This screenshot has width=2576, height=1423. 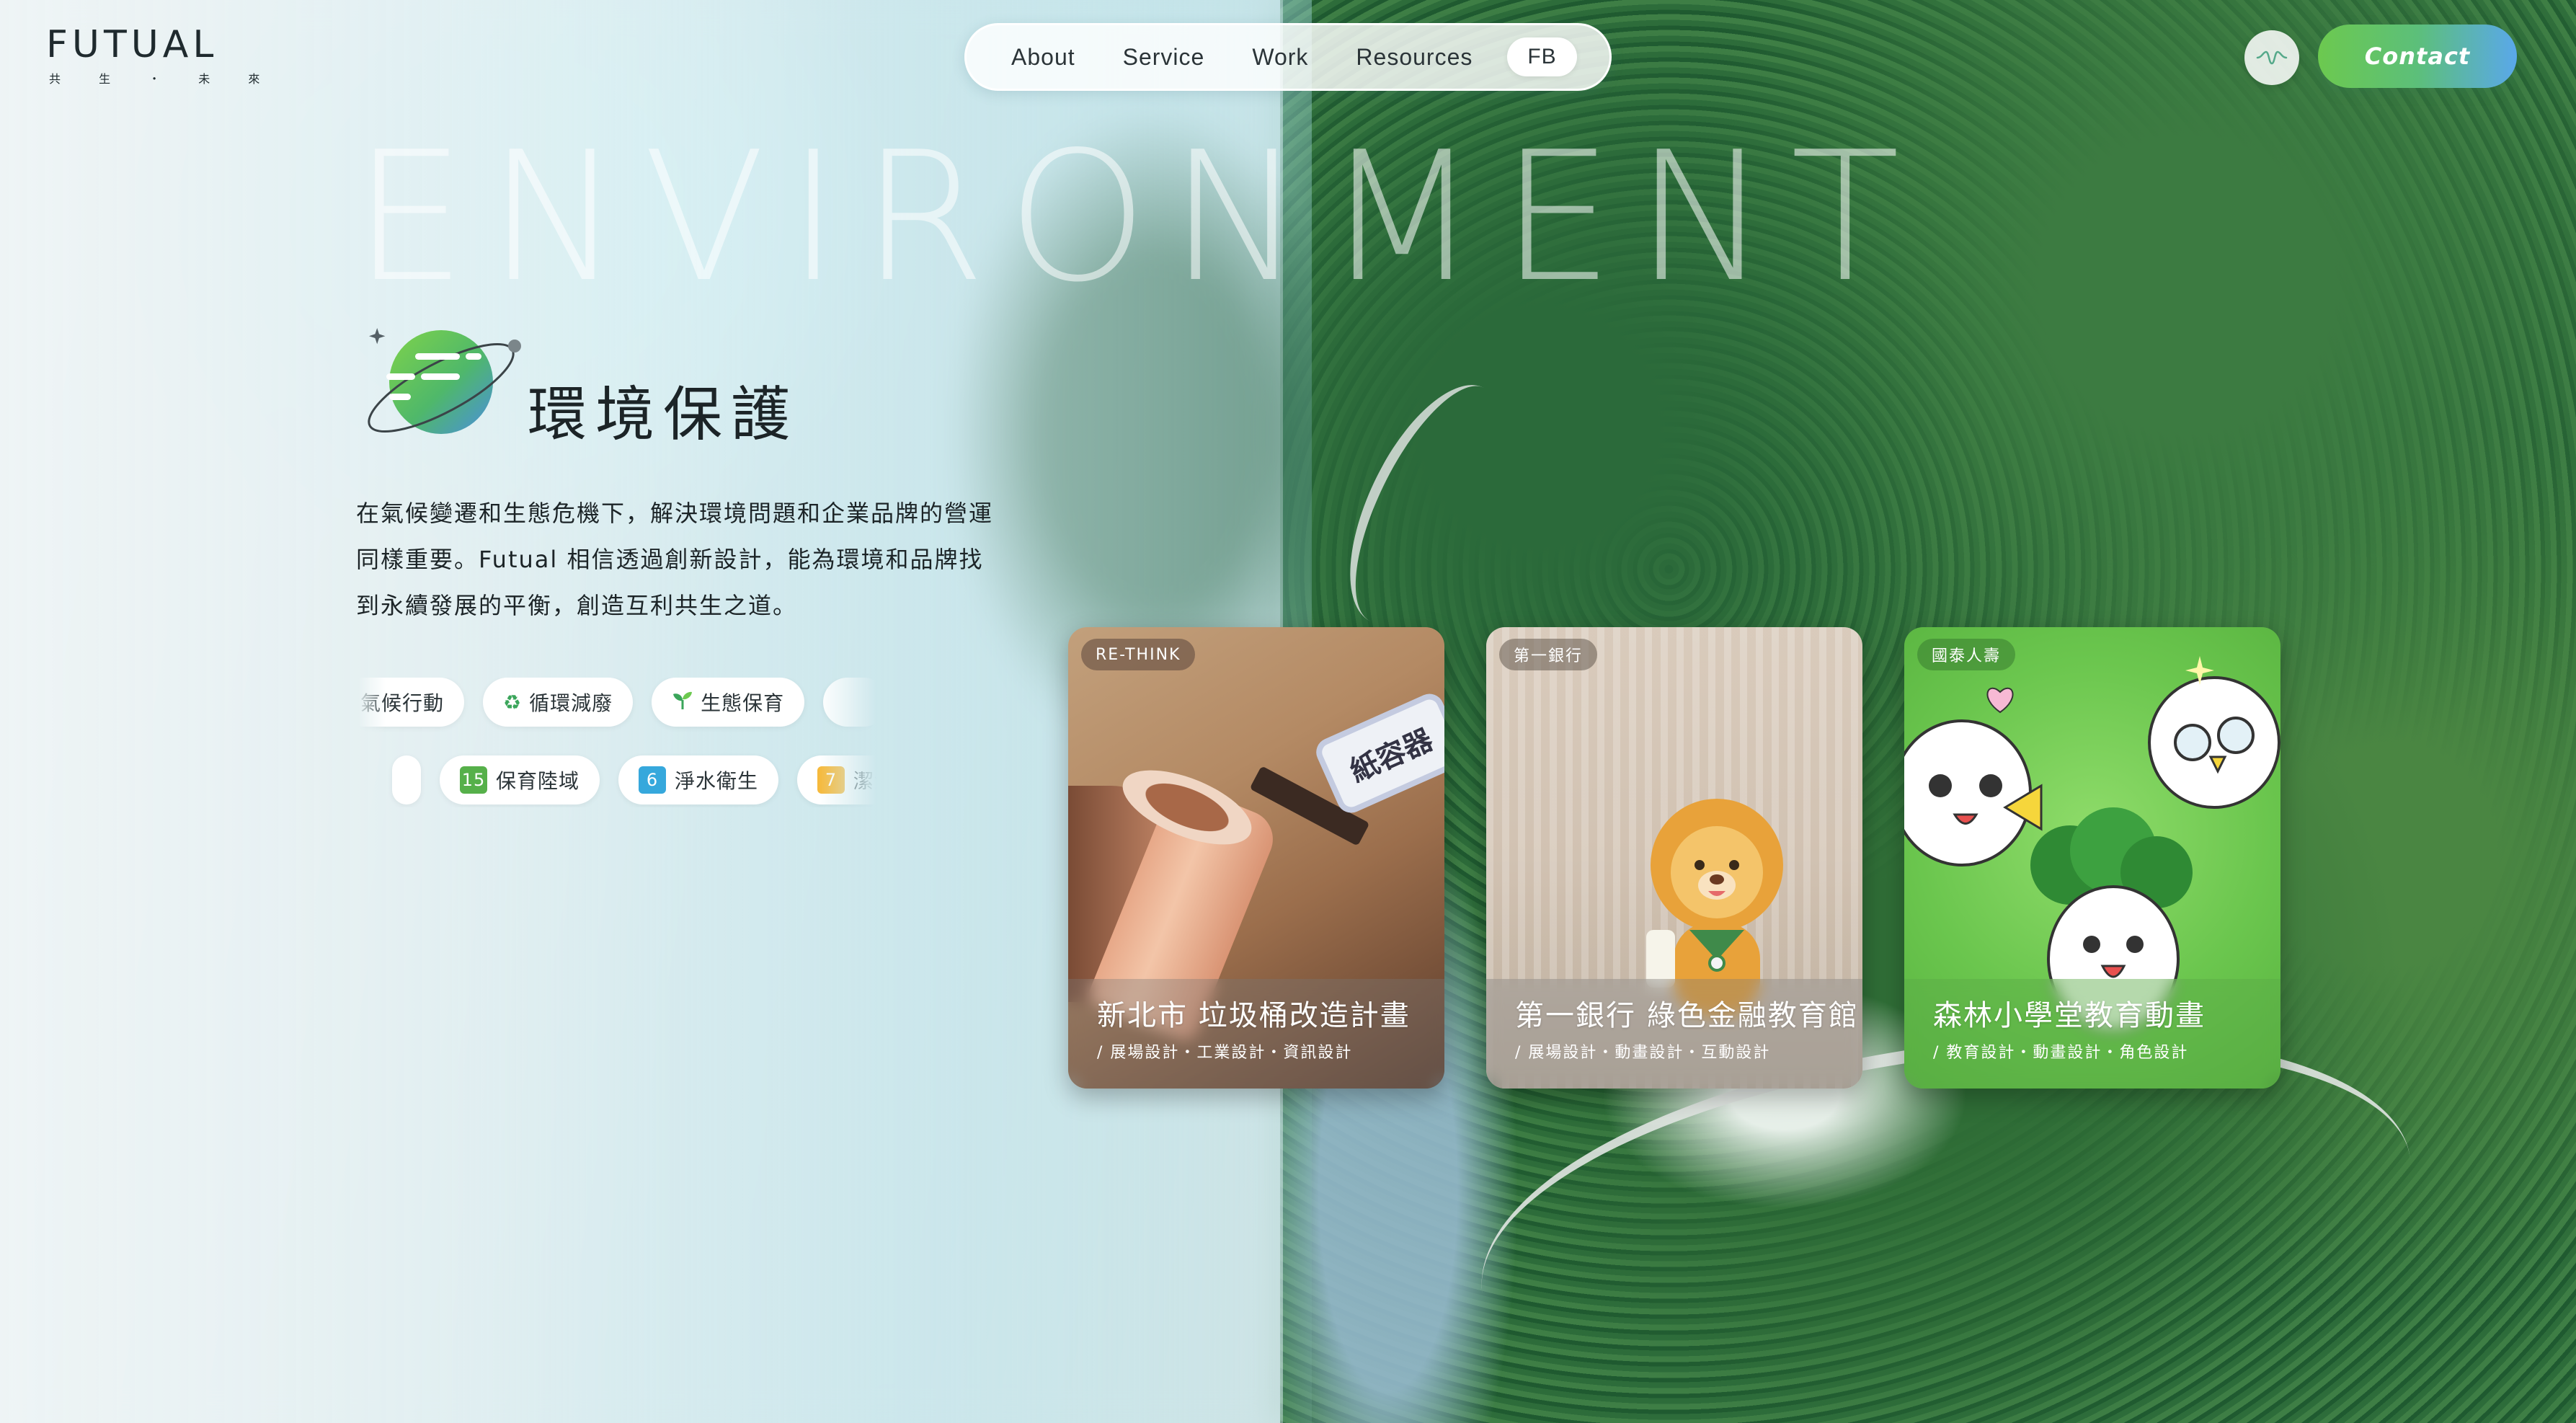 I want to click on waveform-icon, so click(x=2272, y=57).